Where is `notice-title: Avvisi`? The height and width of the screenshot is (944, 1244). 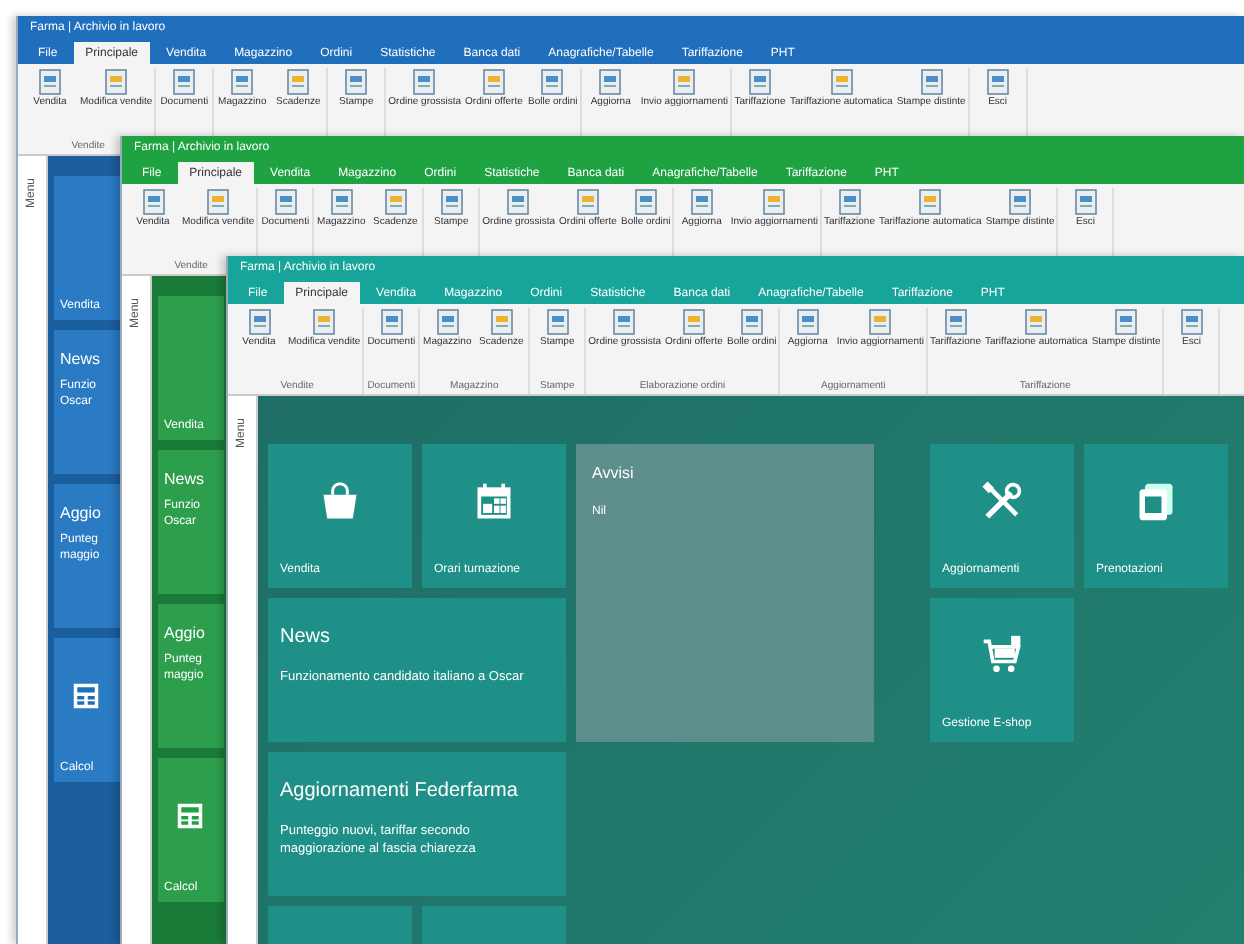
notice-title: Avvisi is located at coordinates (614, 473).